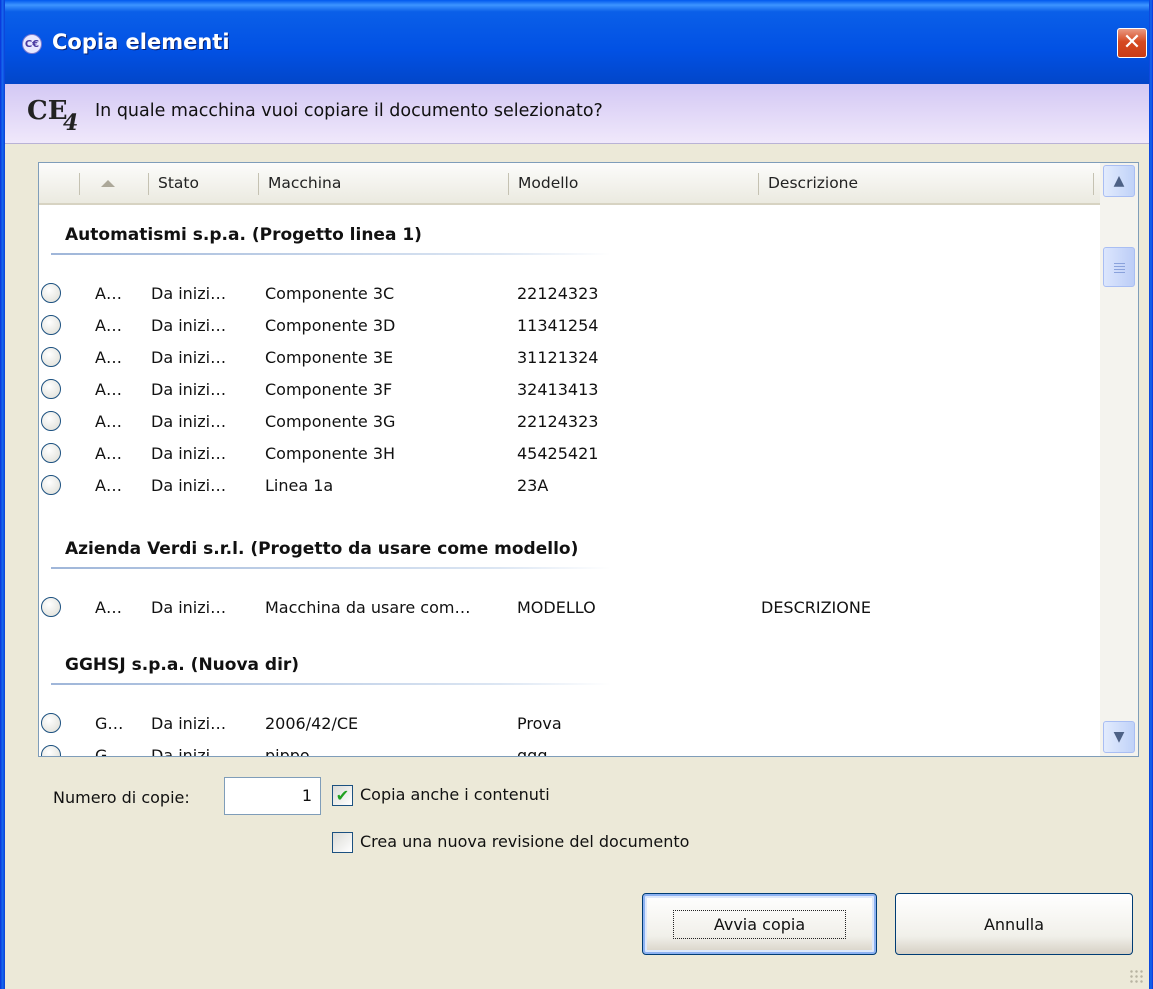 This screenshot has height=989, width=1153. Describe the element at coordinates (383, 183) in the screenshot. I see `column-macchina: Macchina` at that location.